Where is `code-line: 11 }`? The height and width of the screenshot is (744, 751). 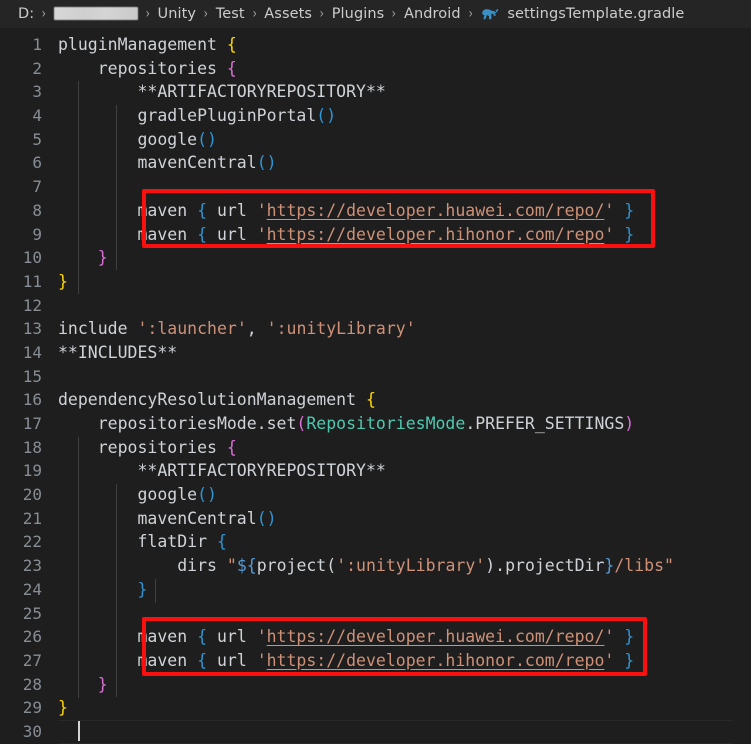
code-line: 11 } is located at coordinates (375, 282).